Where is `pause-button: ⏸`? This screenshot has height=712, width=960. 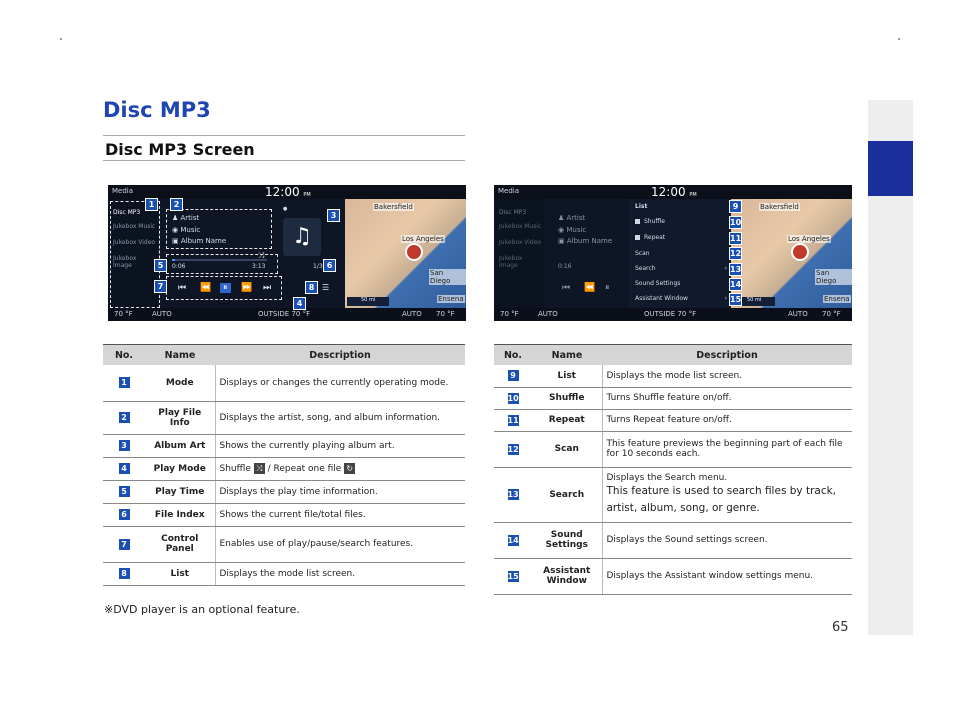
pause-button: ⏸ is located at coordinates (607, 288).